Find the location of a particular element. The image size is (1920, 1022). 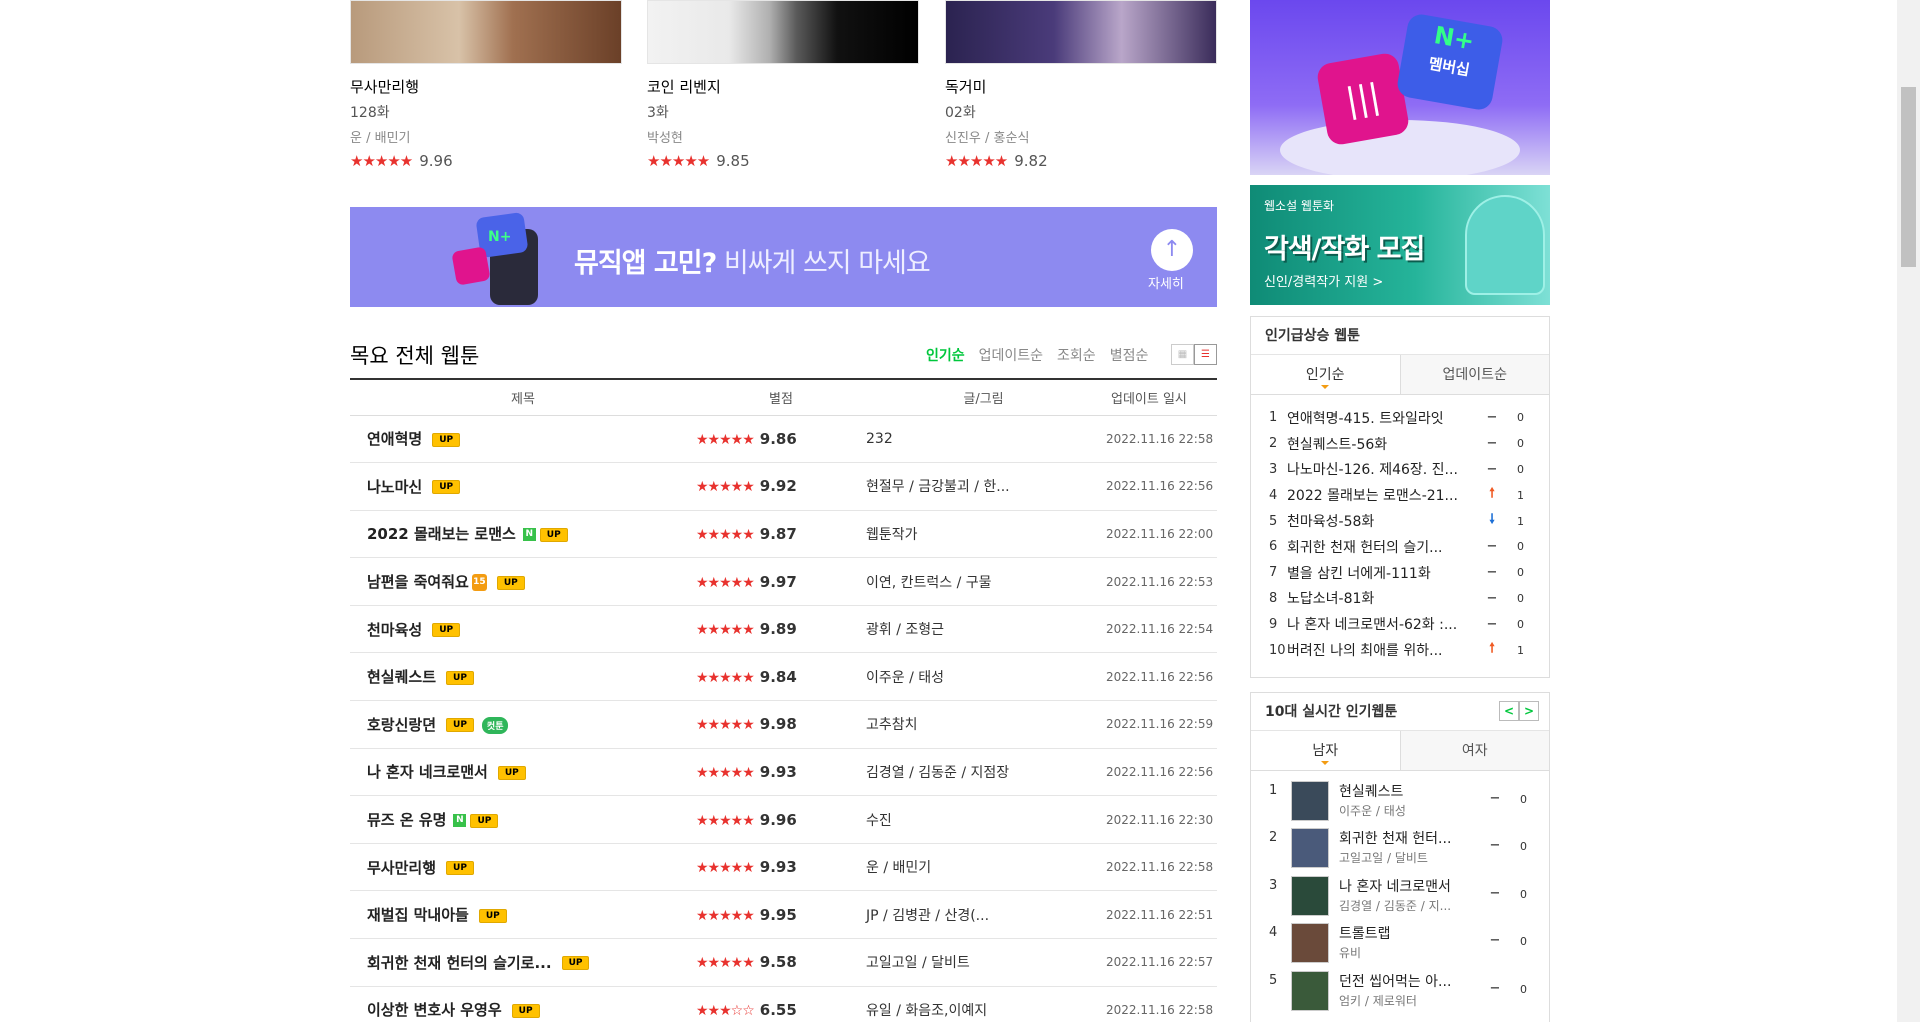

row-title-cell: 천마육성 UP is located at coordinates (523, 629).